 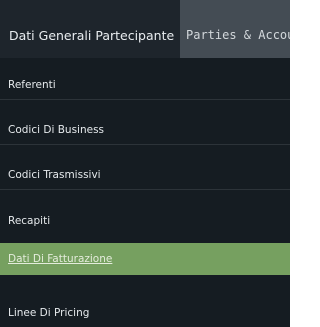 What do you see at coordinates (145, 84) in the screenshot?
I see `sidebar-item-referenti: Referenti` at bounding box center [145, 84].